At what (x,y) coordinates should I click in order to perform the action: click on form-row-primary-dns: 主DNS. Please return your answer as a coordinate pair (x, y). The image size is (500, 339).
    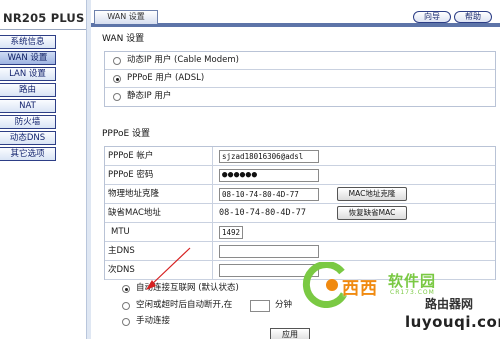
    Looking at the image, I should click on (300, 251).